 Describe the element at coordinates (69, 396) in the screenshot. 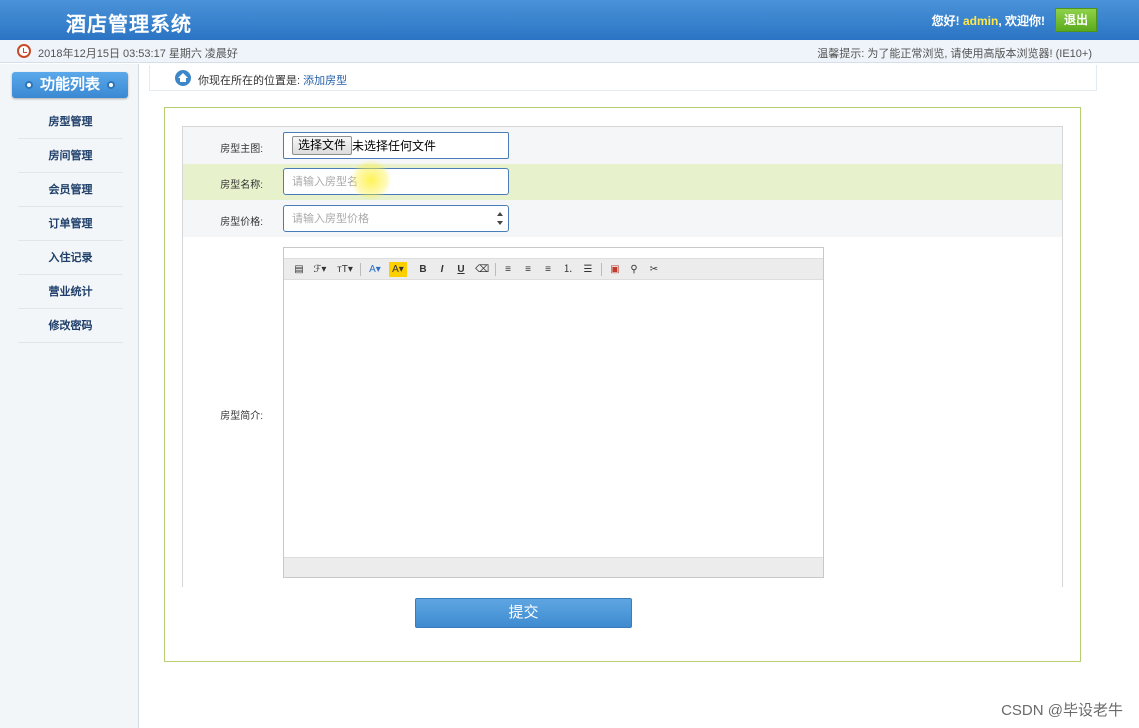

I see `sidebar: 功能列表 房型管理 房间管理 会员管理 订单管理 入住记录 营业统计 修改密码` at that location.